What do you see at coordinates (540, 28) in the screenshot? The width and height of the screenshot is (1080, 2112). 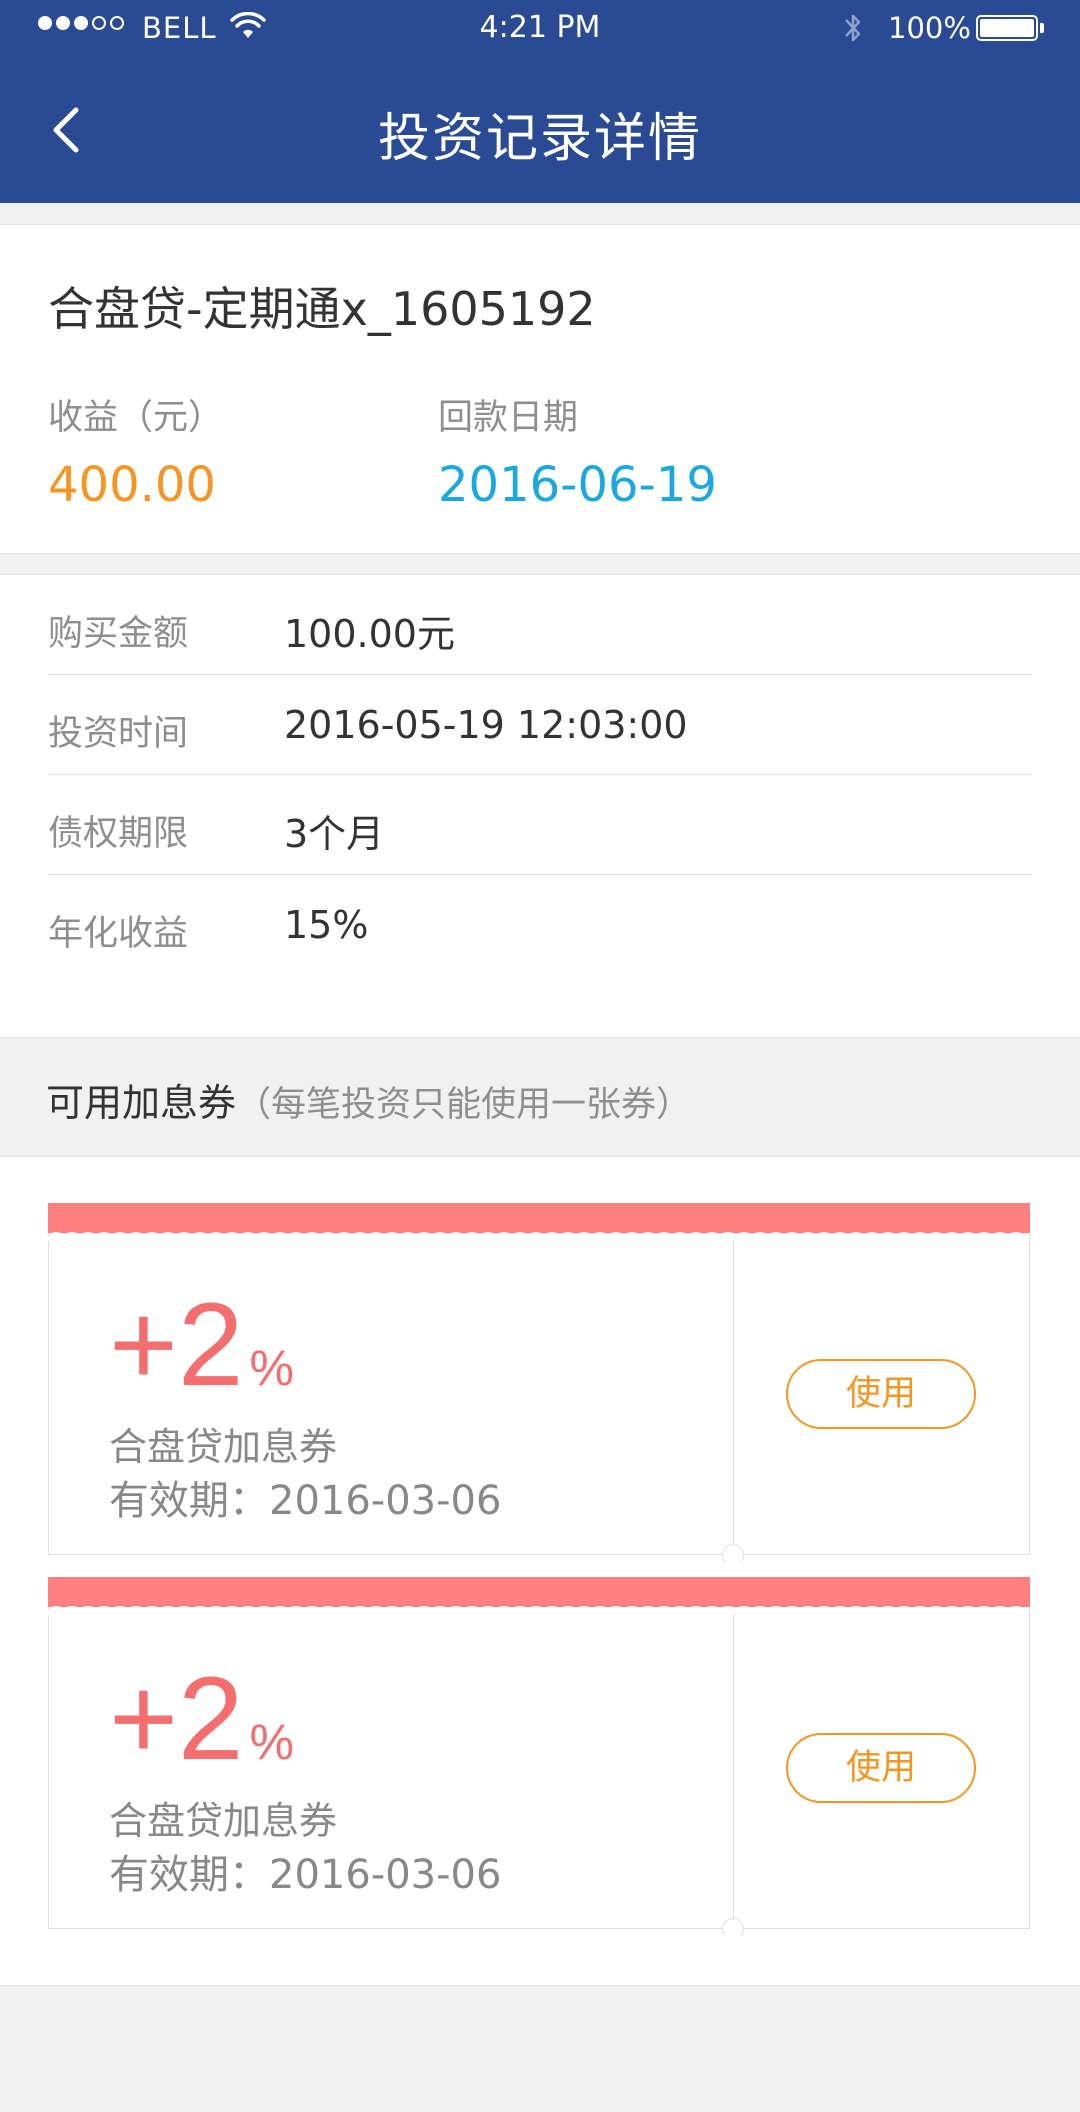 I see `status-bar: BELL 4:21 PM 100%` at bounding box center [540, 28].